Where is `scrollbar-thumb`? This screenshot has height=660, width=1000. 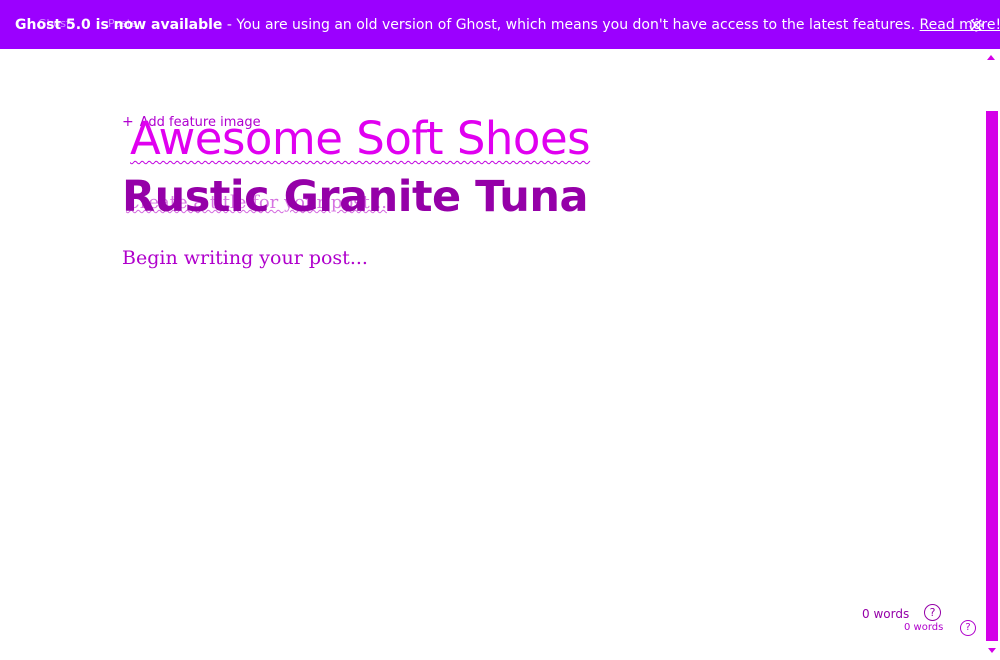
scrollbar-thumb is located at coordinates (992, 376).